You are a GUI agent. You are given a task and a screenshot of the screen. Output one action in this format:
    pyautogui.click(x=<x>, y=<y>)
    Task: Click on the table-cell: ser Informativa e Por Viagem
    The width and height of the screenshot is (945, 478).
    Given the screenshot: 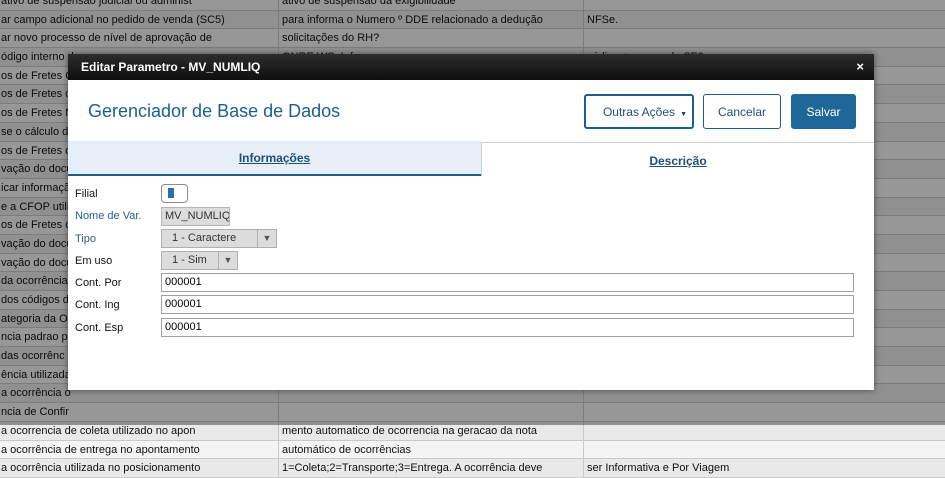 What is the action you would take?
    pyautogui.click(x=658, y=468)
    